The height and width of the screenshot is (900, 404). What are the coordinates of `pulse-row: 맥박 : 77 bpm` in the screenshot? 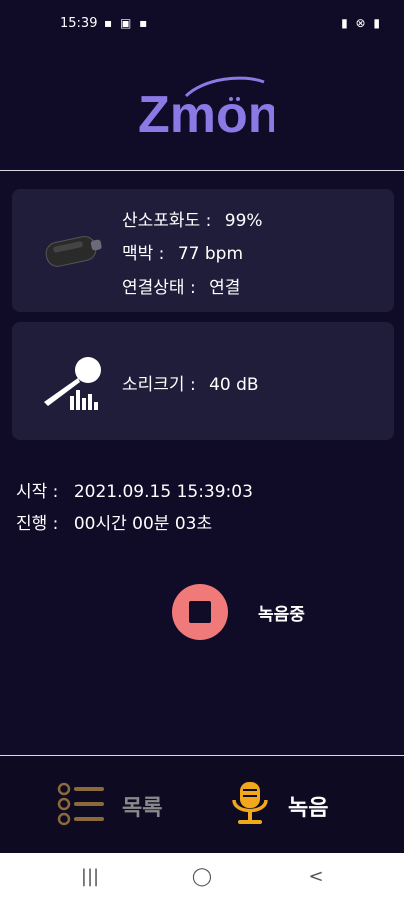 It's located at (182, 251).